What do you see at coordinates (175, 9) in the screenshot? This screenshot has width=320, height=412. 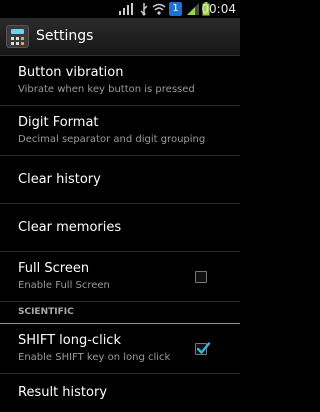 I see `notification-1-icon: 1` at bounding box center [175, 9].